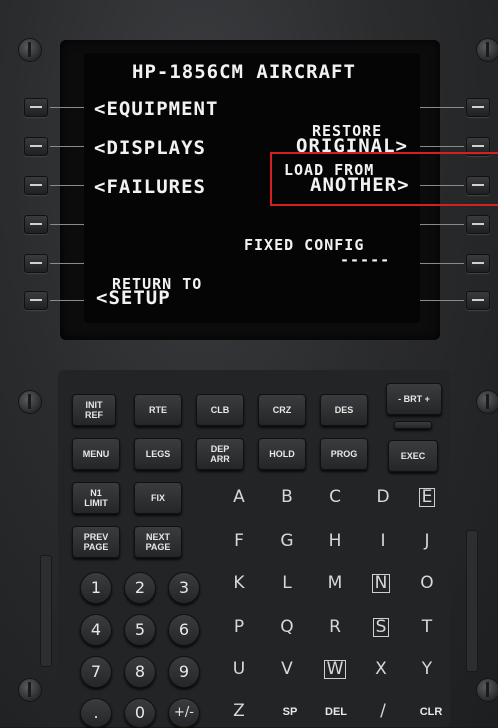 This screenshot has height=728, width=498. I want to click on n1-limit-button: N1 LIMIT, so click(96, 498).